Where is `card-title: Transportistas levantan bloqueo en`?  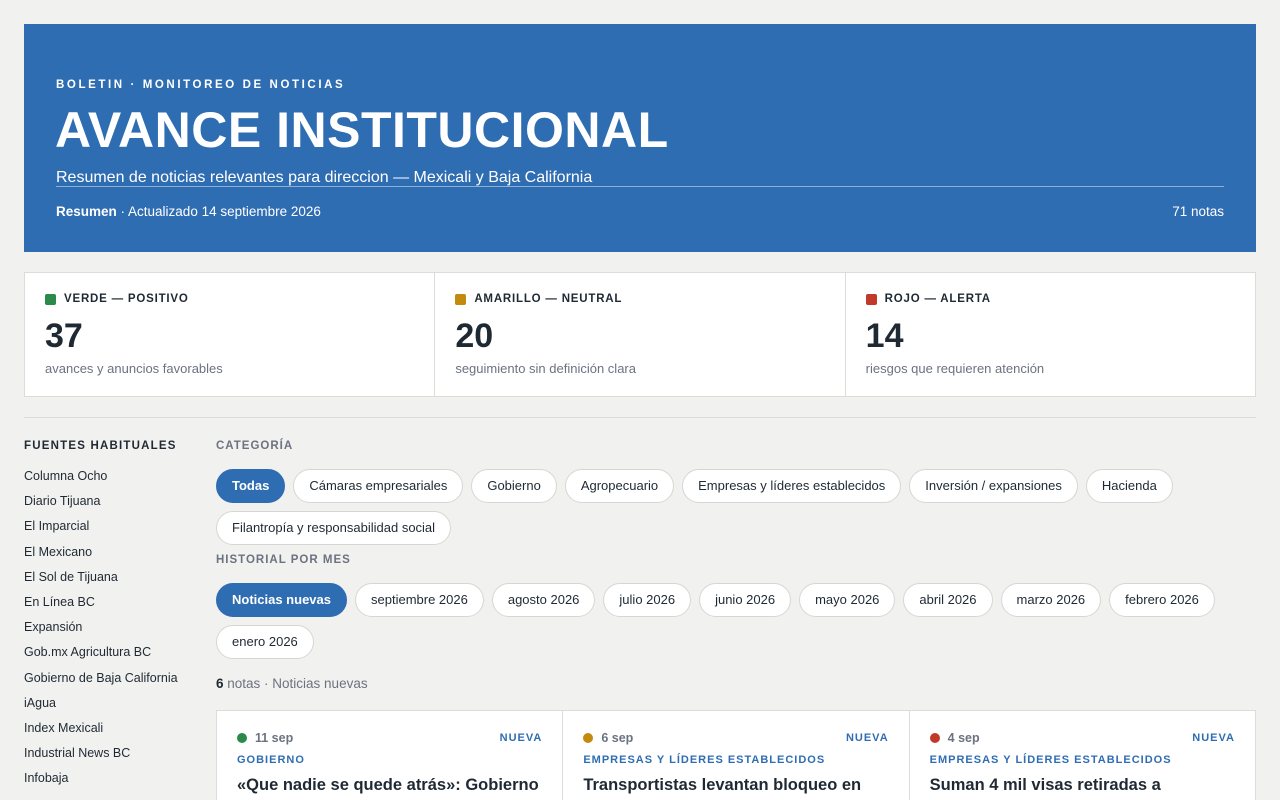
card-title: Transportistas levantan bloqueo en is located at coordinates (722, 785).